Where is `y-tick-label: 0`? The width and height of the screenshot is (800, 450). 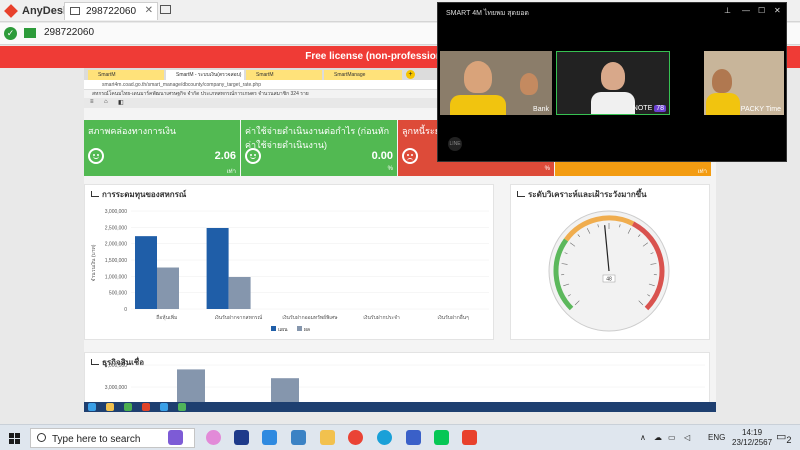
y-tick-label: 0 is located at coordinates (125, 310).